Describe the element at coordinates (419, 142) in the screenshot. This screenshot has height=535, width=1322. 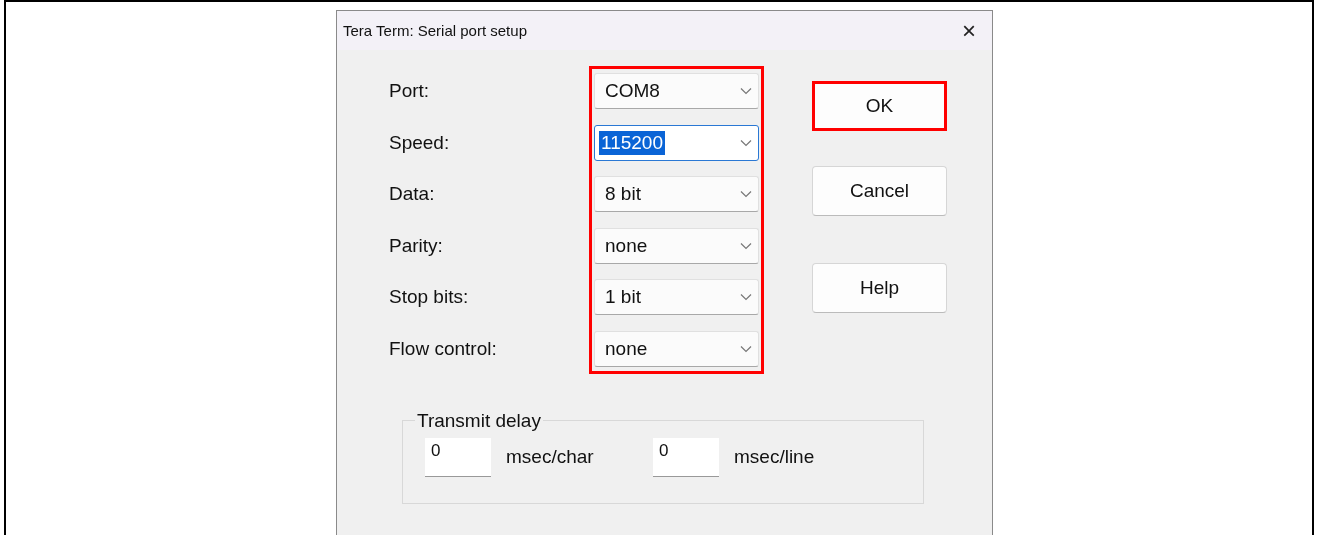
I see `field-label: Speed:` at that location.